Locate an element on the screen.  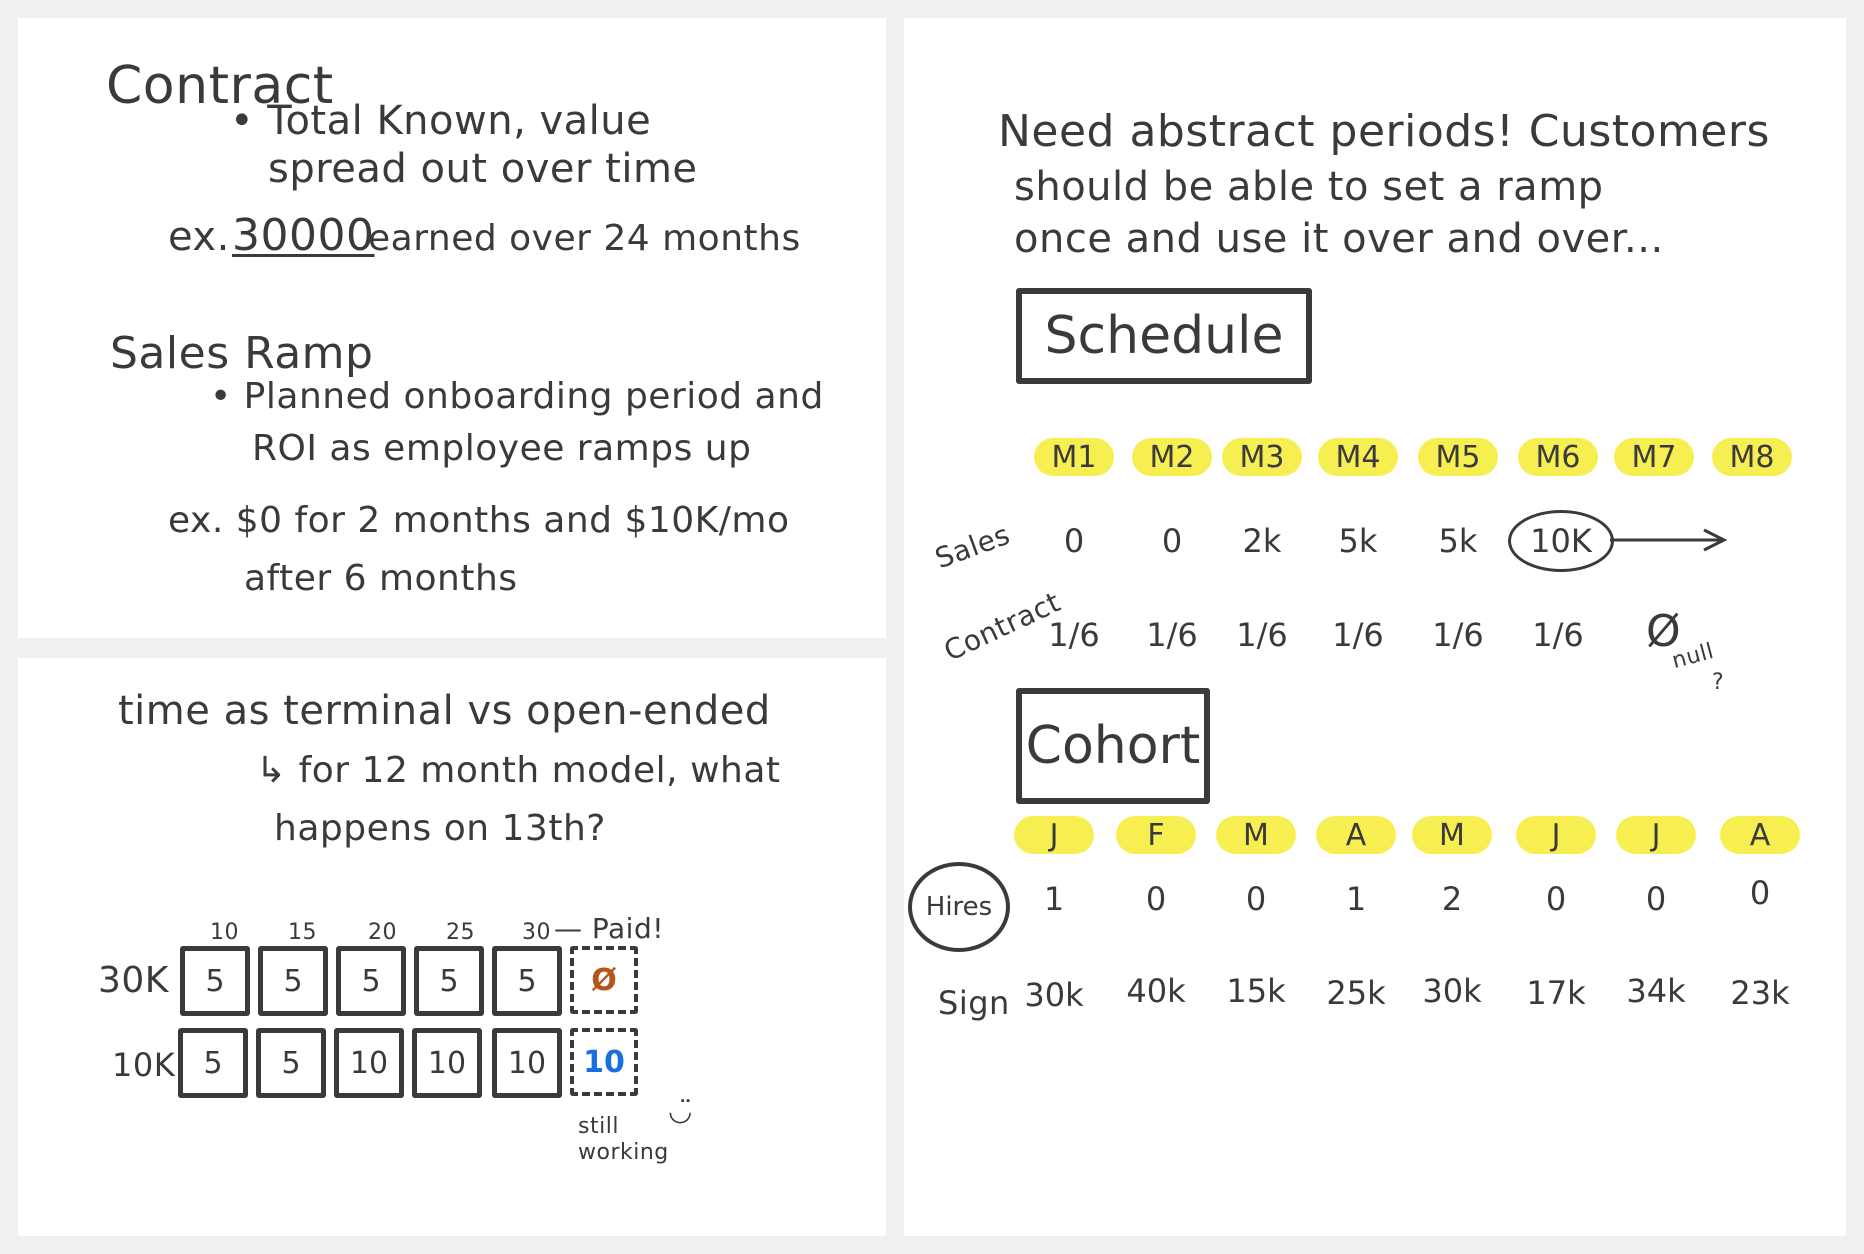
right-arrow-icon is located at coordinates (1669, 540).